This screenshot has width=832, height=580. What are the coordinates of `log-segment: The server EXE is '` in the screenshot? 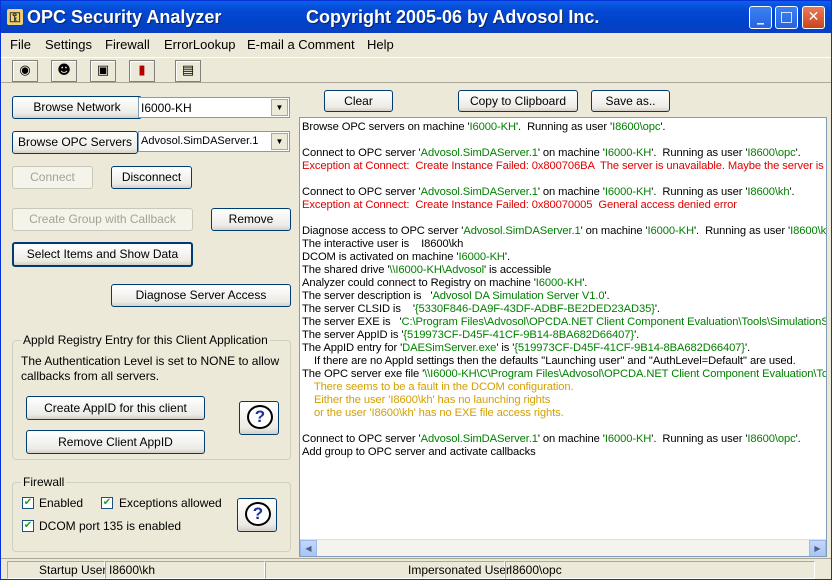 It's located at (352, 322).